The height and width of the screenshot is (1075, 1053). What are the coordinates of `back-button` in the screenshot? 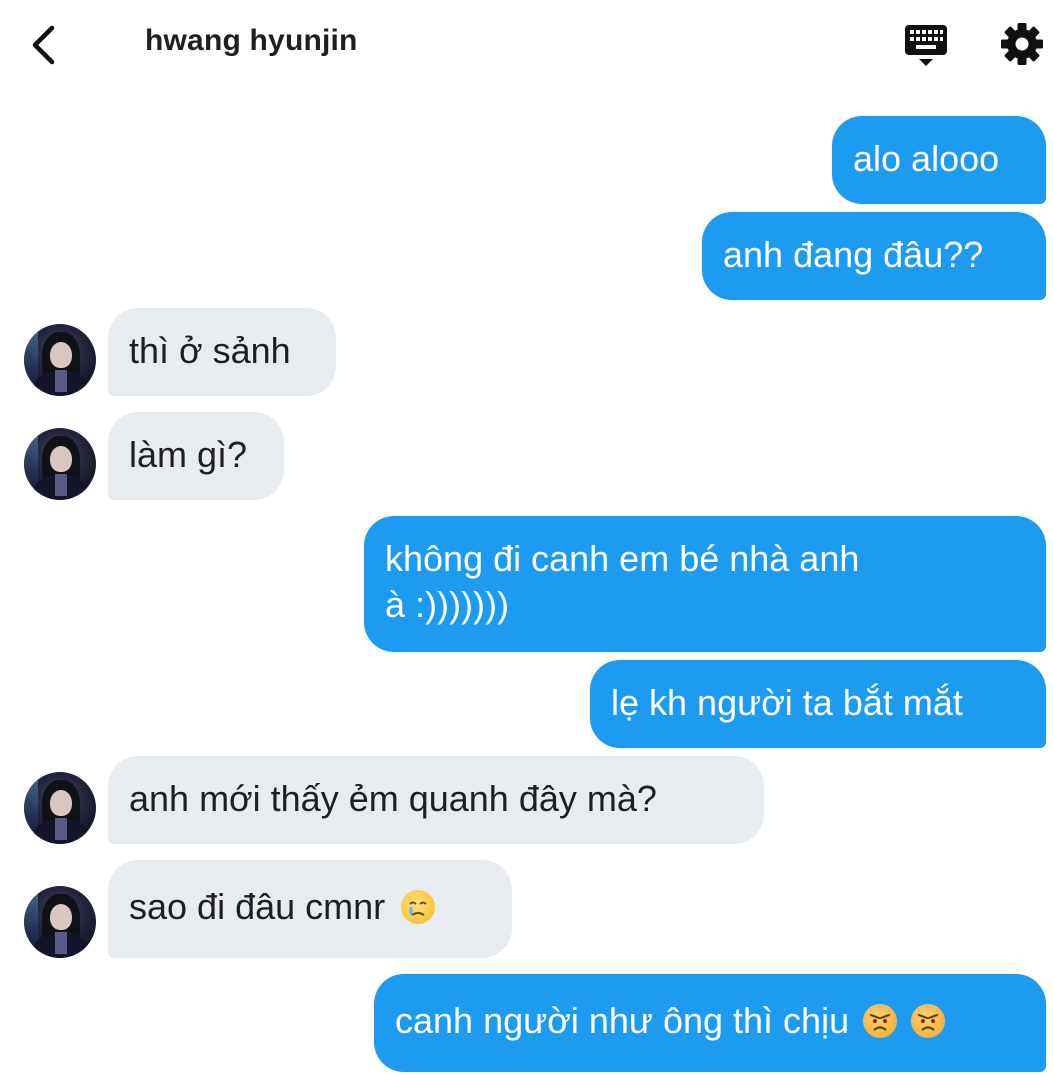 It's located at (46, 45).